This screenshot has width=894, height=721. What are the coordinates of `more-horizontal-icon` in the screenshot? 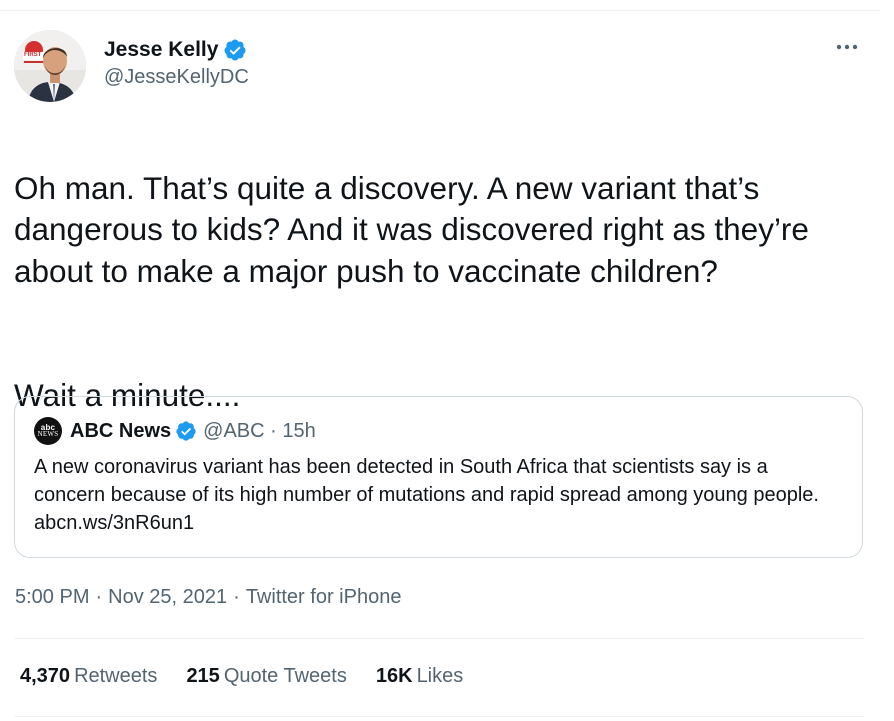 It's located at (847, 47).